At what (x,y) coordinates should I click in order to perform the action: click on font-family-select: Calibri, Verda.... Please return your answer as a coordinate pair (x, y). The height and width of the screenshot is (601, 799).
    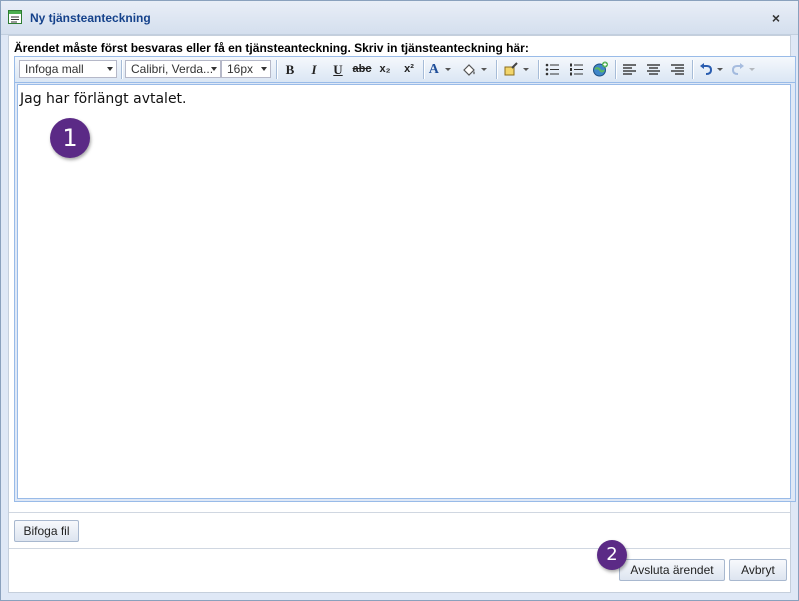
    Looking at the image, I should click on (173, 69).